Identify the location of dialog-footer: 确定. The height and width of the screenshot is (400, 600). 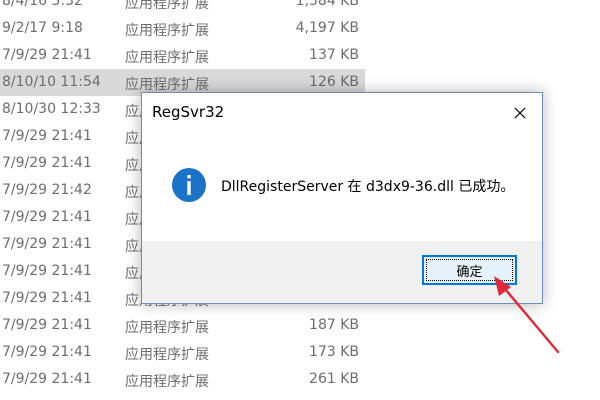
(342, 272).